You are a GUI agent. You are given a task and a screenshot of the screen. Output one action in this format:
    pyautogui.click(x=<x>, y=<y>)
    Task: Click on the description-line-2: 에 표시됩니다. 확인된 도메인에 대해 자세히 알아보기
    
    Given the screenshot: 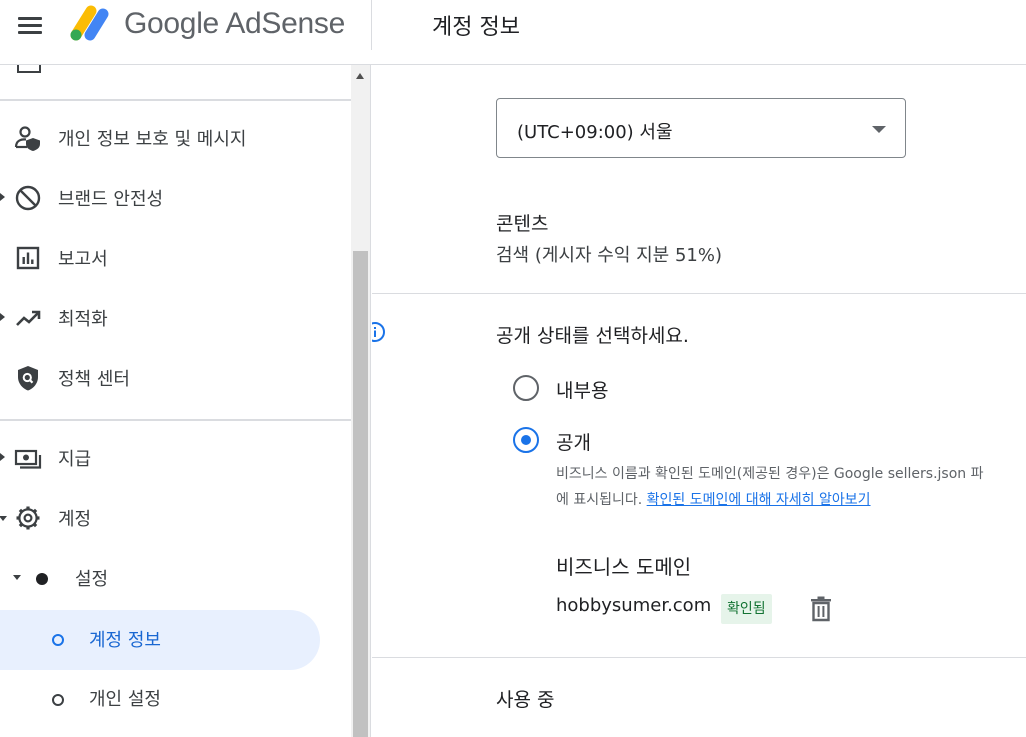 What is the action you would take?
    pyautogui.click(x=791, y=500)
    